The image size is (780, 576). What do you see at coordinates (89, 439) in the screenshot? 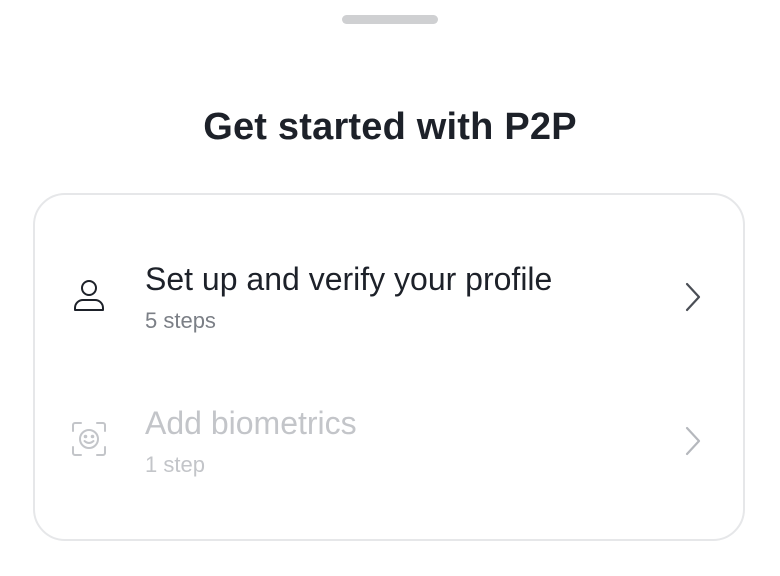
I see `face-scan-icon` at bounding box center [89, 439].